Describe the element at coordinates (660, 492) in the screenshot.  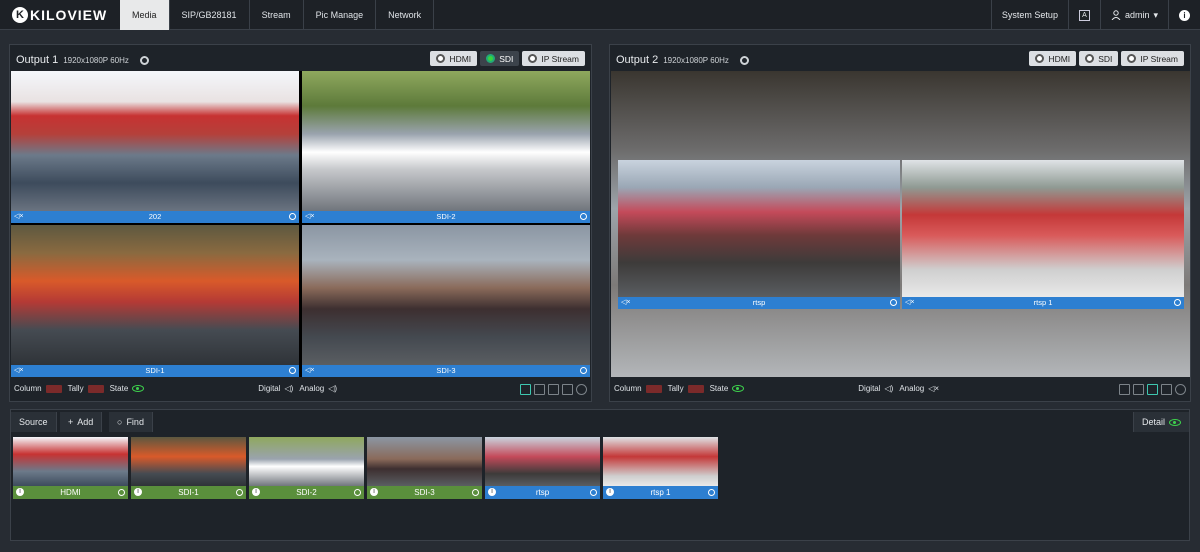
I see `thumb-label: rtsp 1` at that location.